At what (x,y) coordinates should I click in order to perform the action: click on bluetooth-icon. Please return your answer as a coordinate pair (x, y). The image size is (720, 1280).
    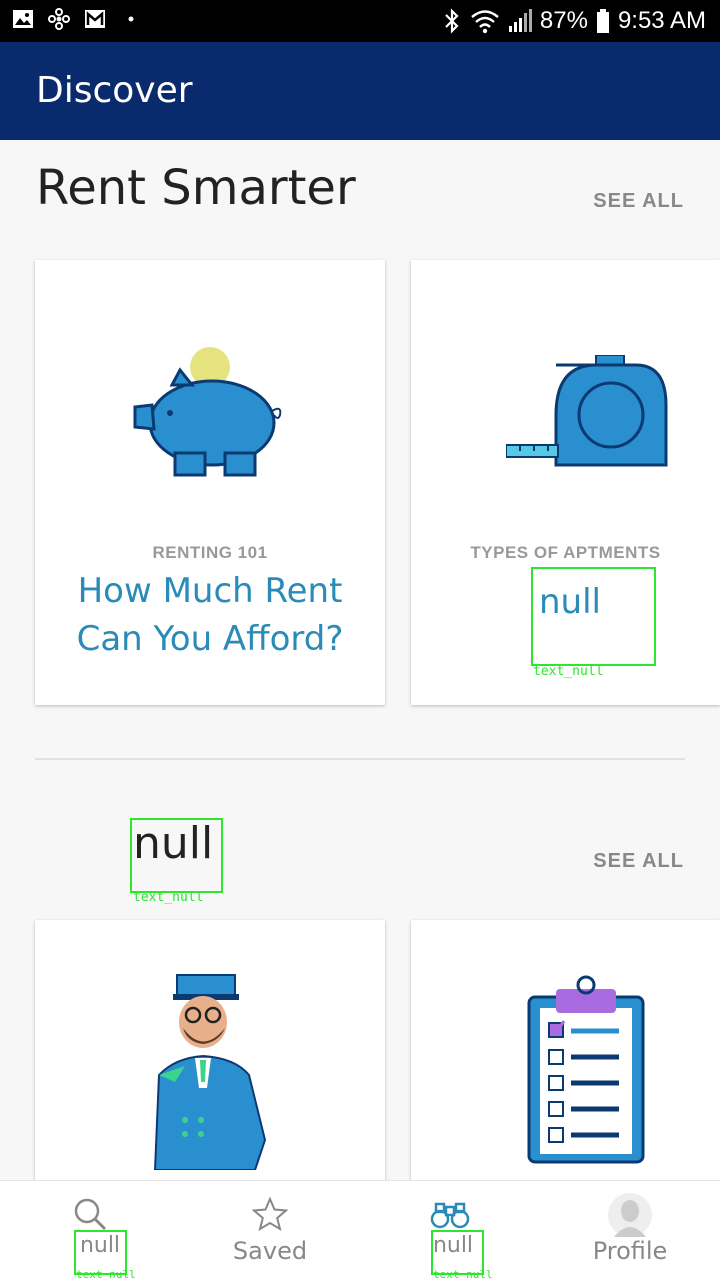
    Looking at the image, I should click on (452, 21).